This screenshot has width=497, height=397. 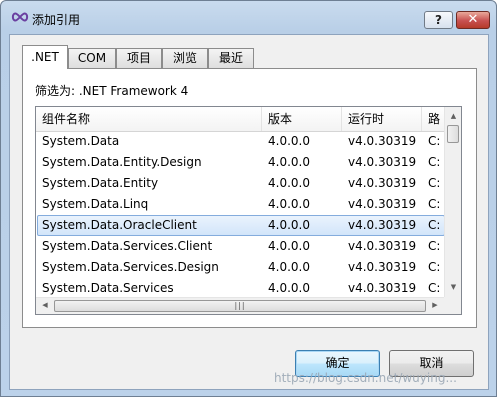 I want to click on tab-browse: 浏览, so click(x=185, y=58).